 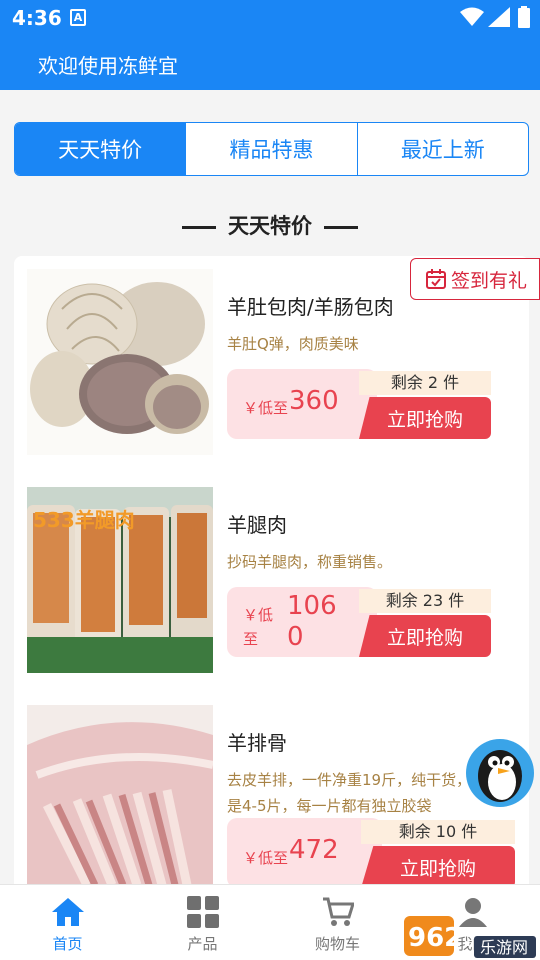 I want to click on section-title: 天天特价, so click(x=270, y=225).